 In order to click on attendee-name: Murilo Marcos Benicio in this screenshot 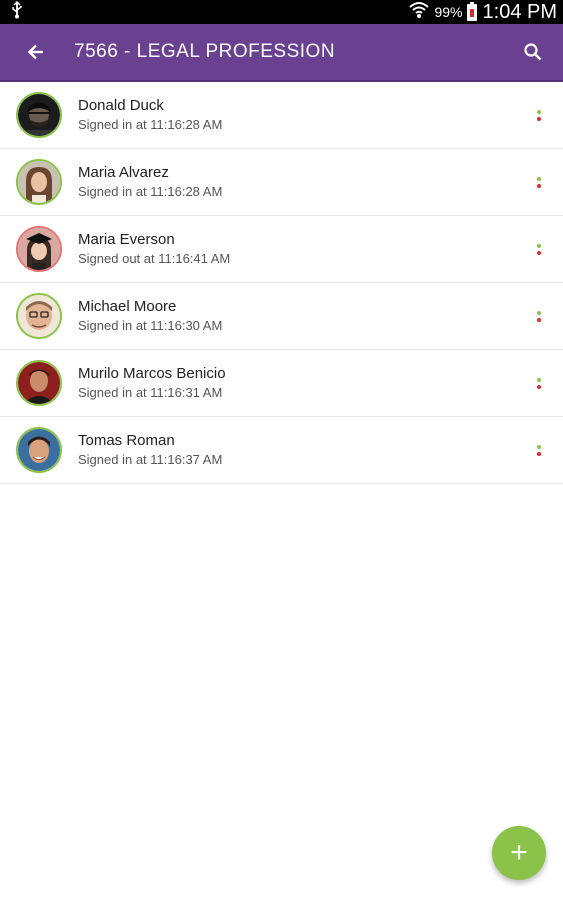, I will do `click(152, 373)`.